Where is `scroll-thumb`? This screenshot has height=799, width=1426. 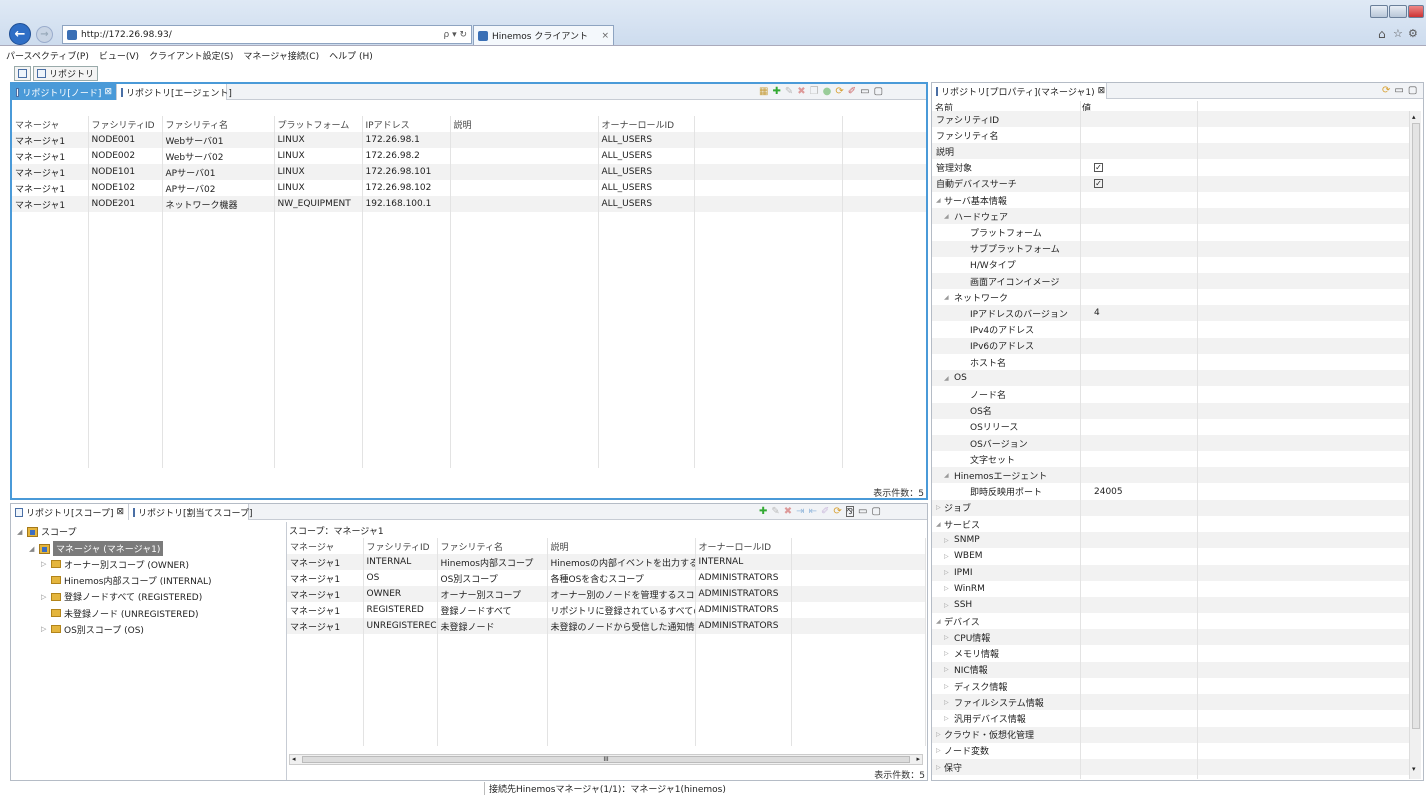
scroll-thumb is located at coordinates (1416, 426).